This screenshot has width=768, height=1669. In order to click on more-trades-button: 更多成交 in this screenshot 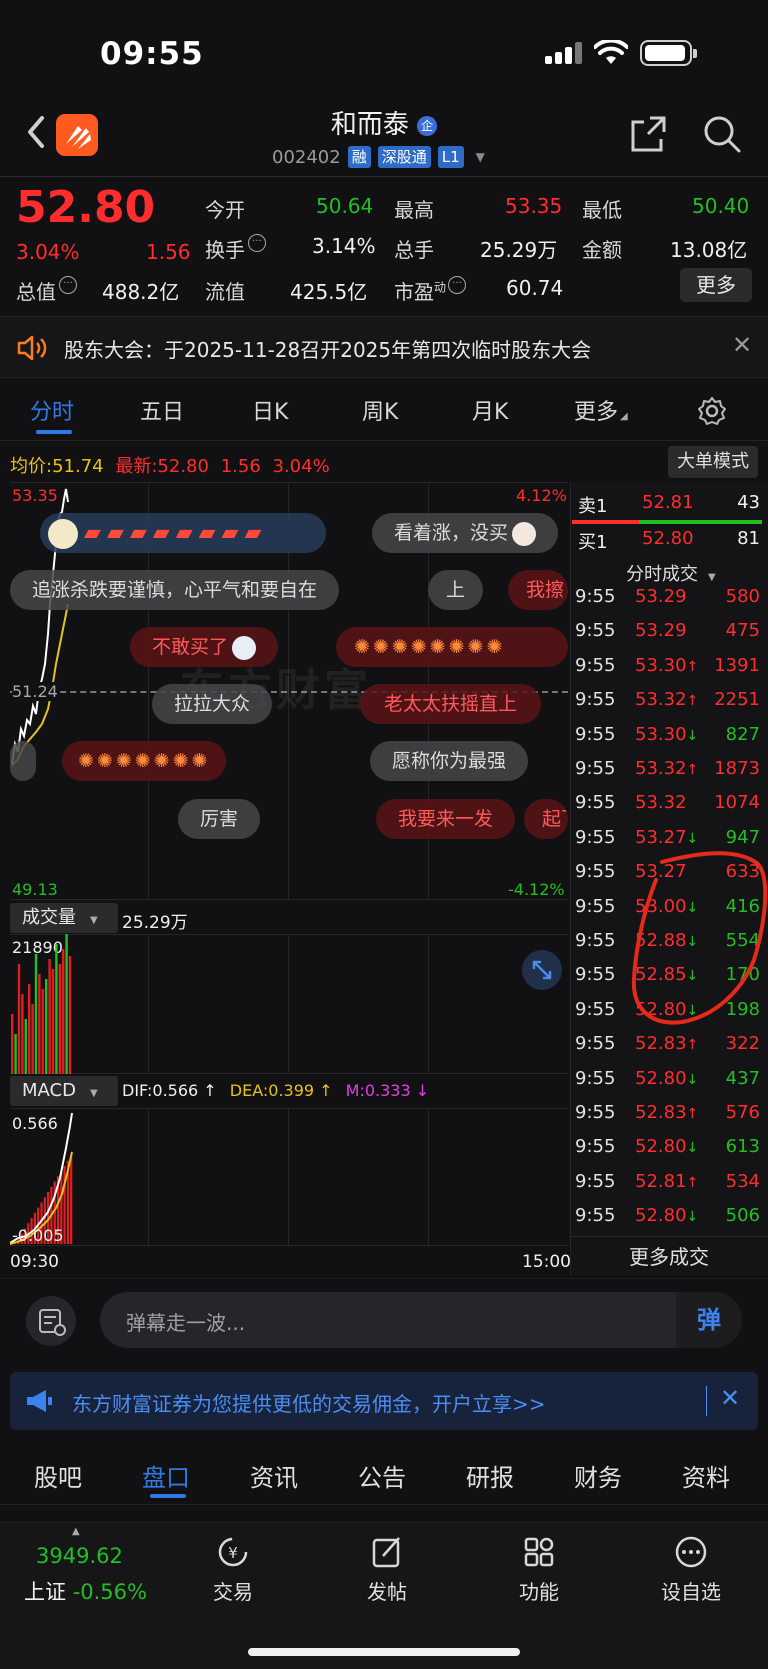, I will do `click(669, 1256)`.